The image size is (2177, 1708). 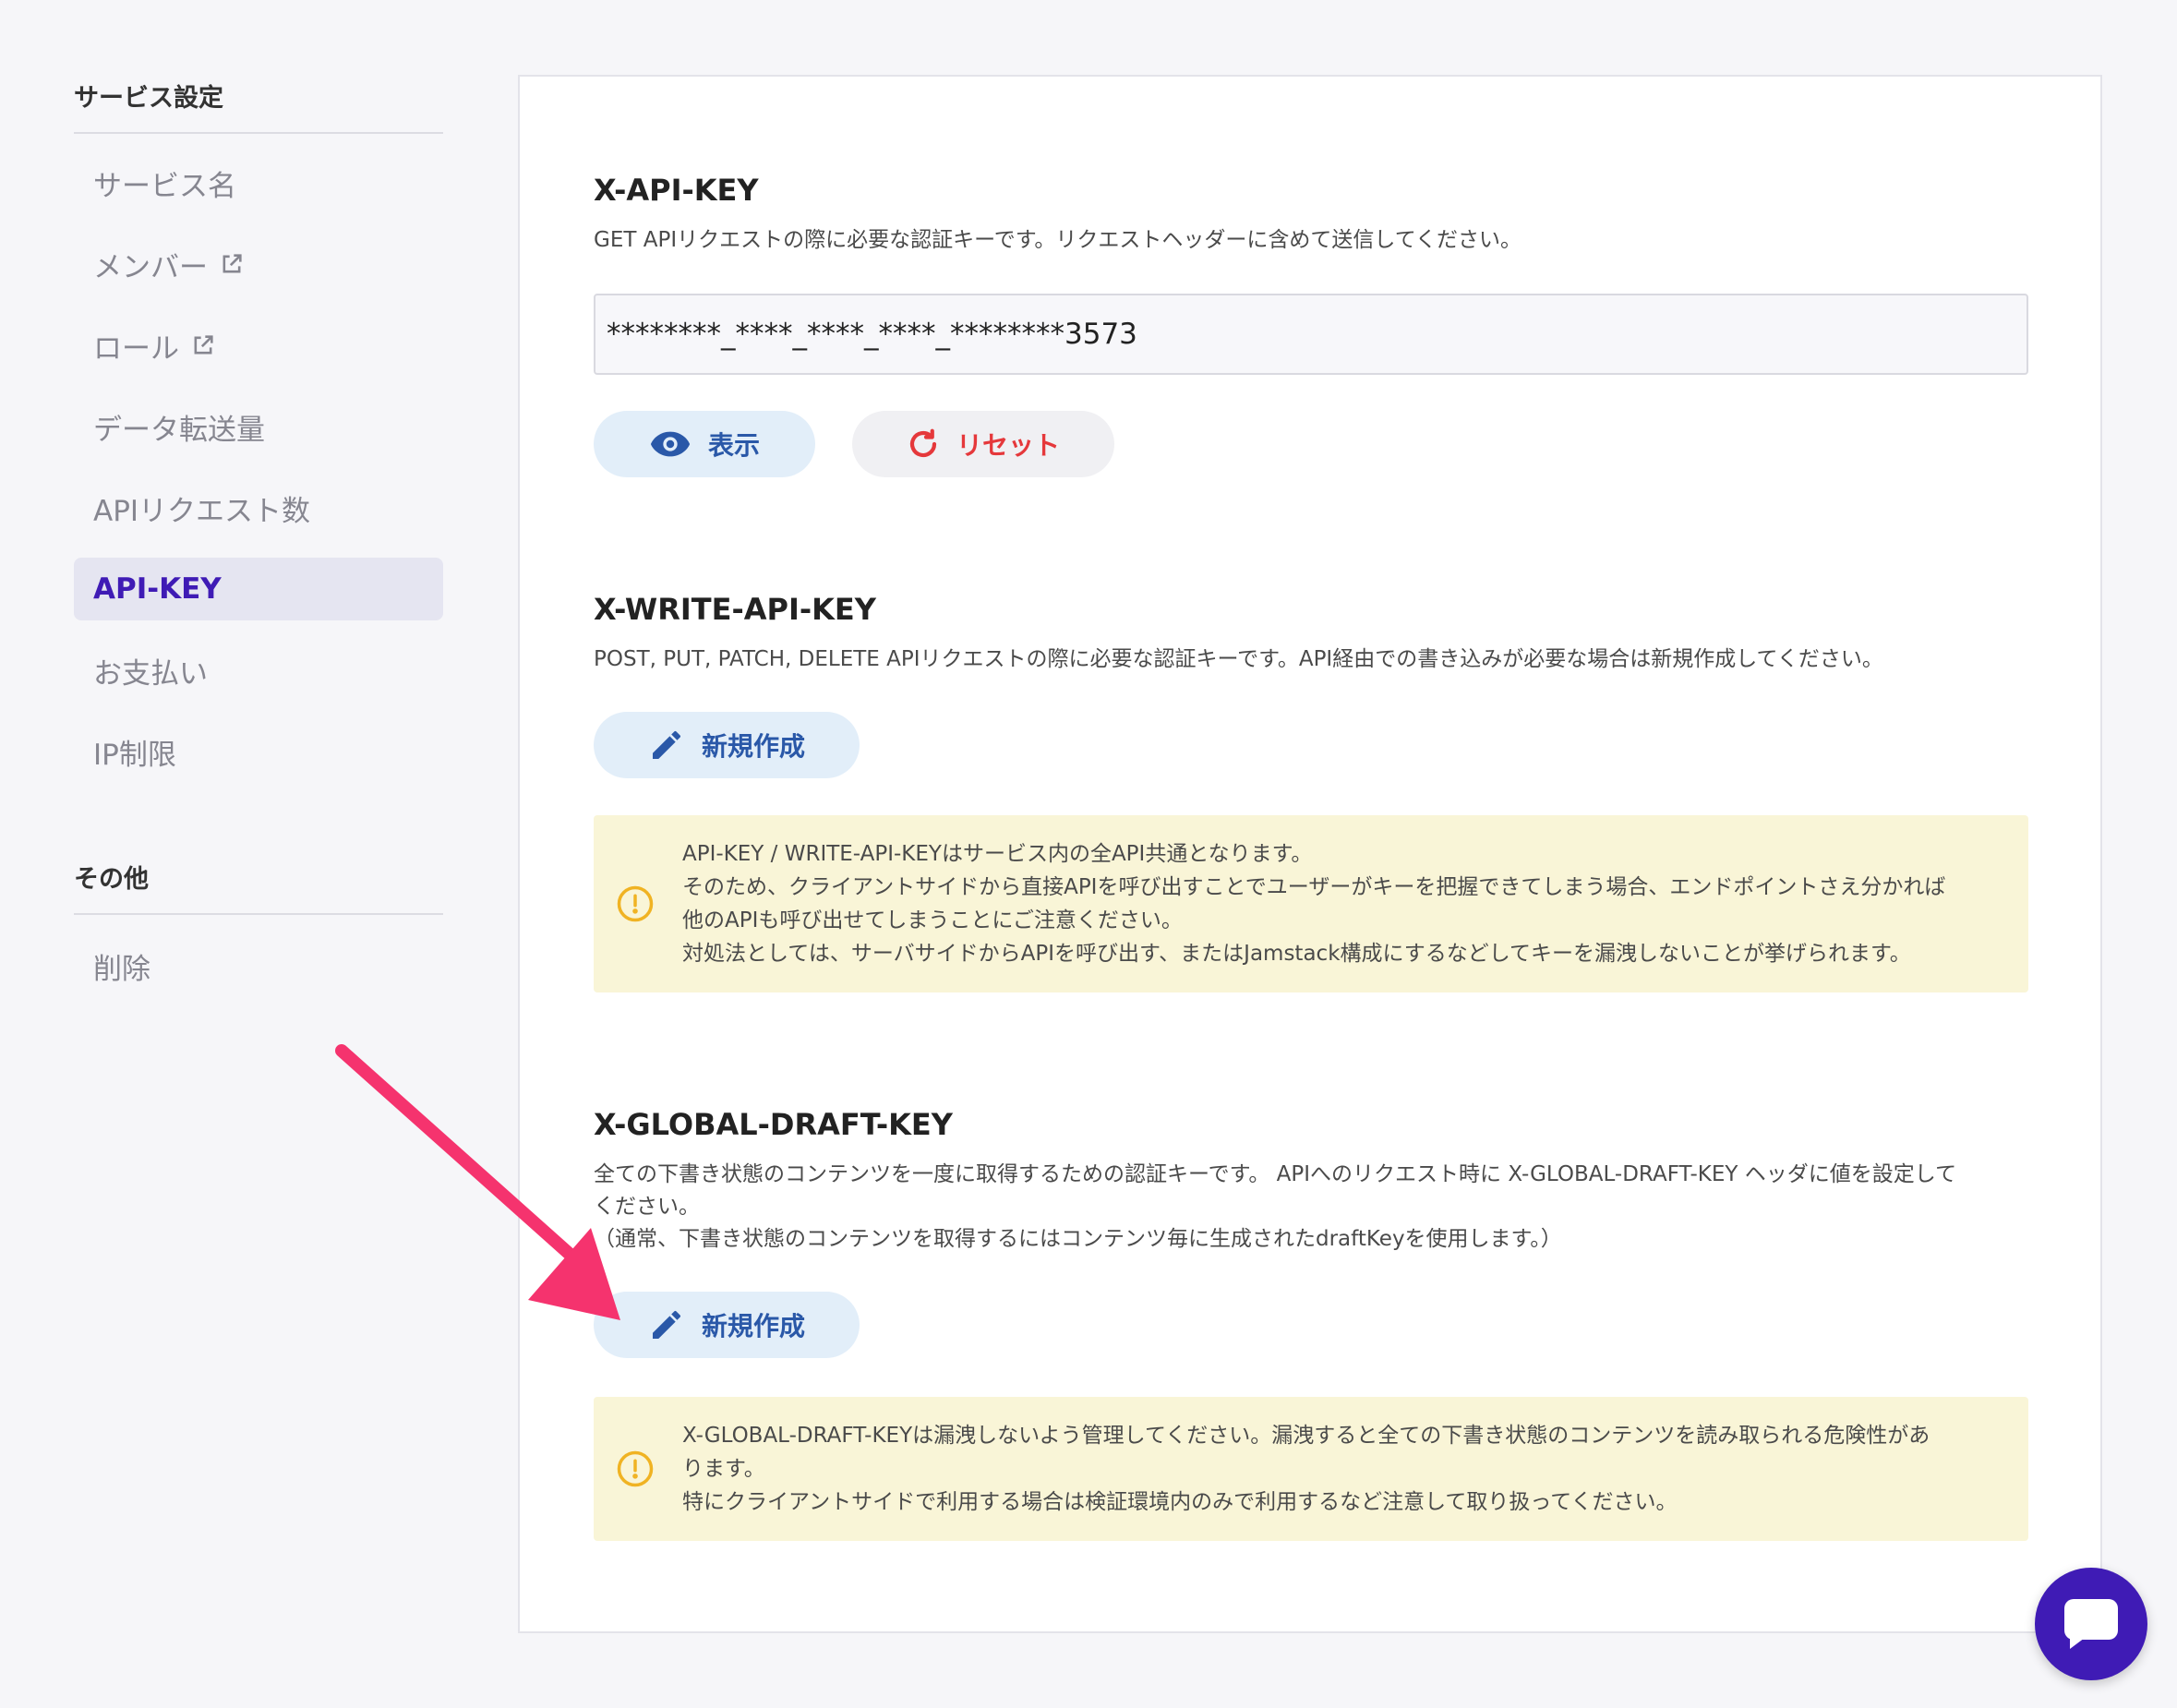 I want to click on chat-bubble-icon, so click(x=2091, y=1624).